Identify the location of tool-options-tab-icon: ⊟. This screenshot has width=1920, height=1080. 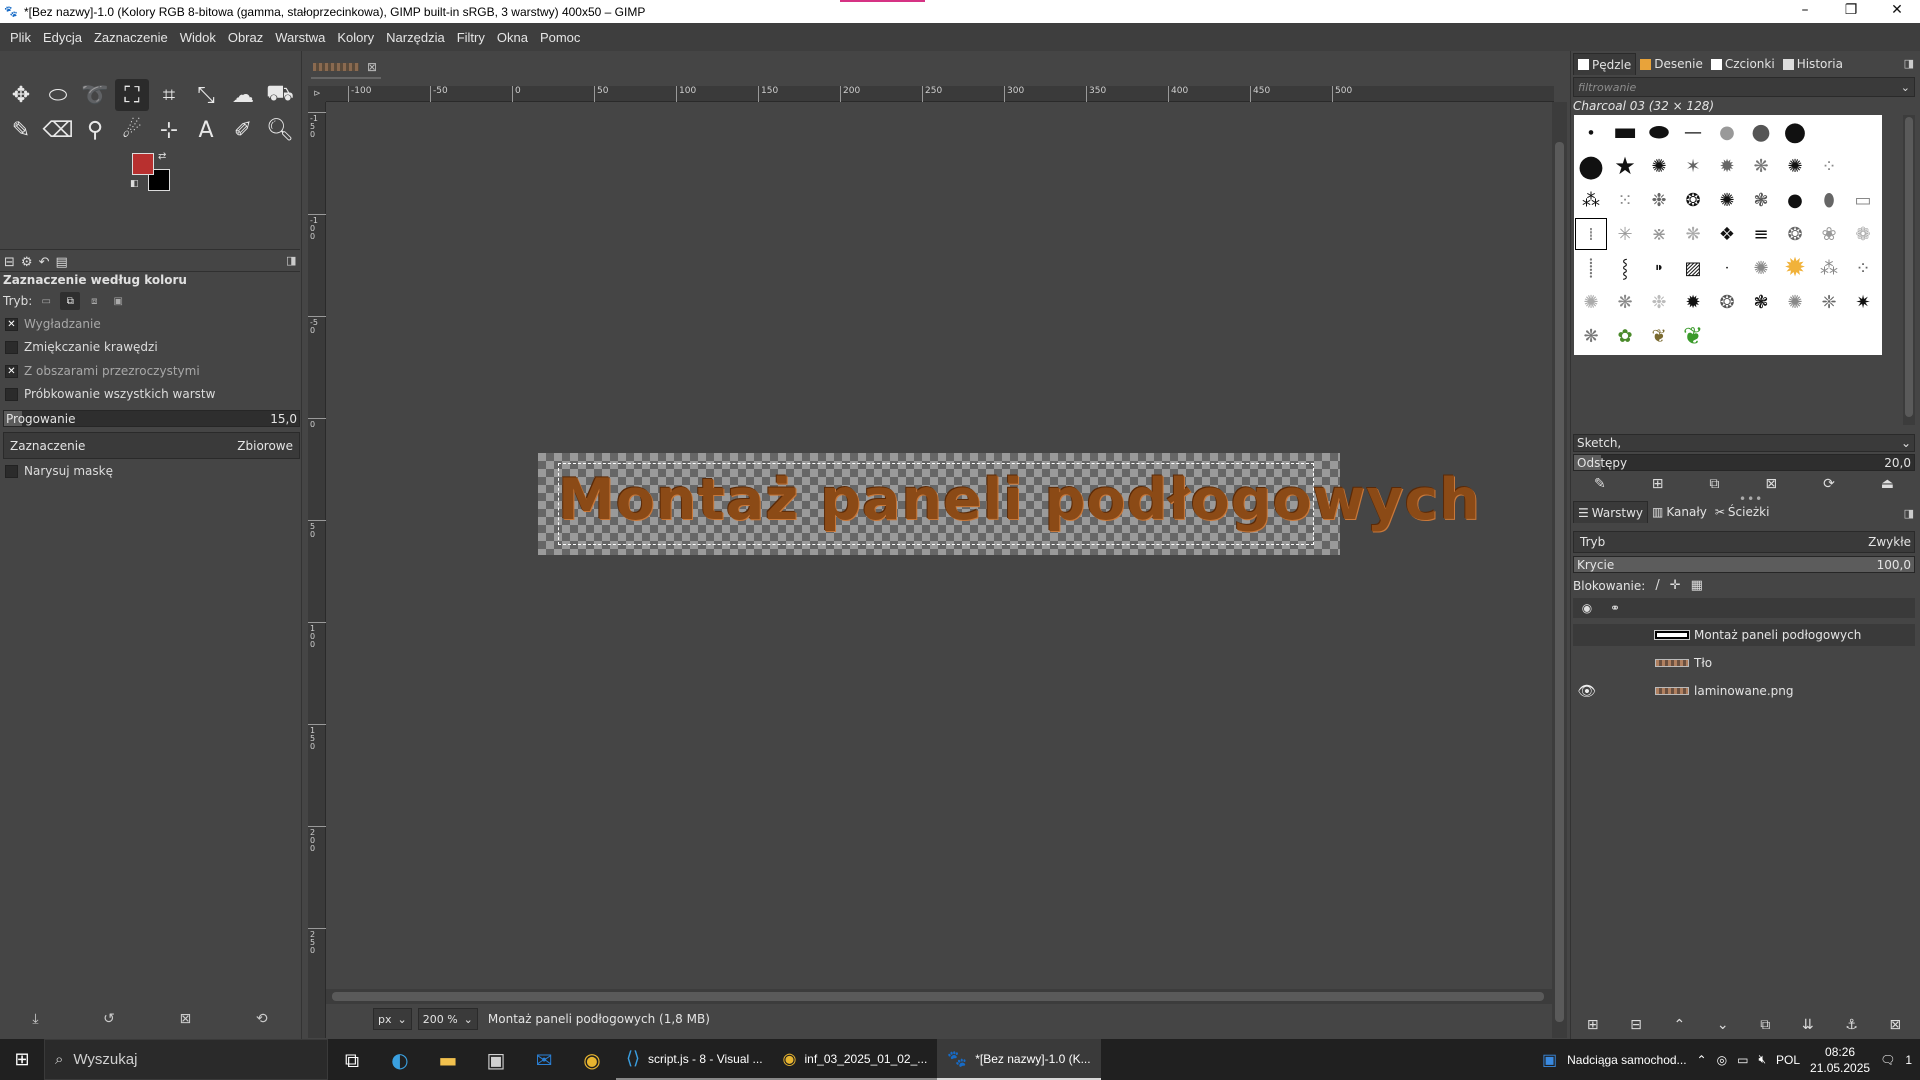
(9, 262).